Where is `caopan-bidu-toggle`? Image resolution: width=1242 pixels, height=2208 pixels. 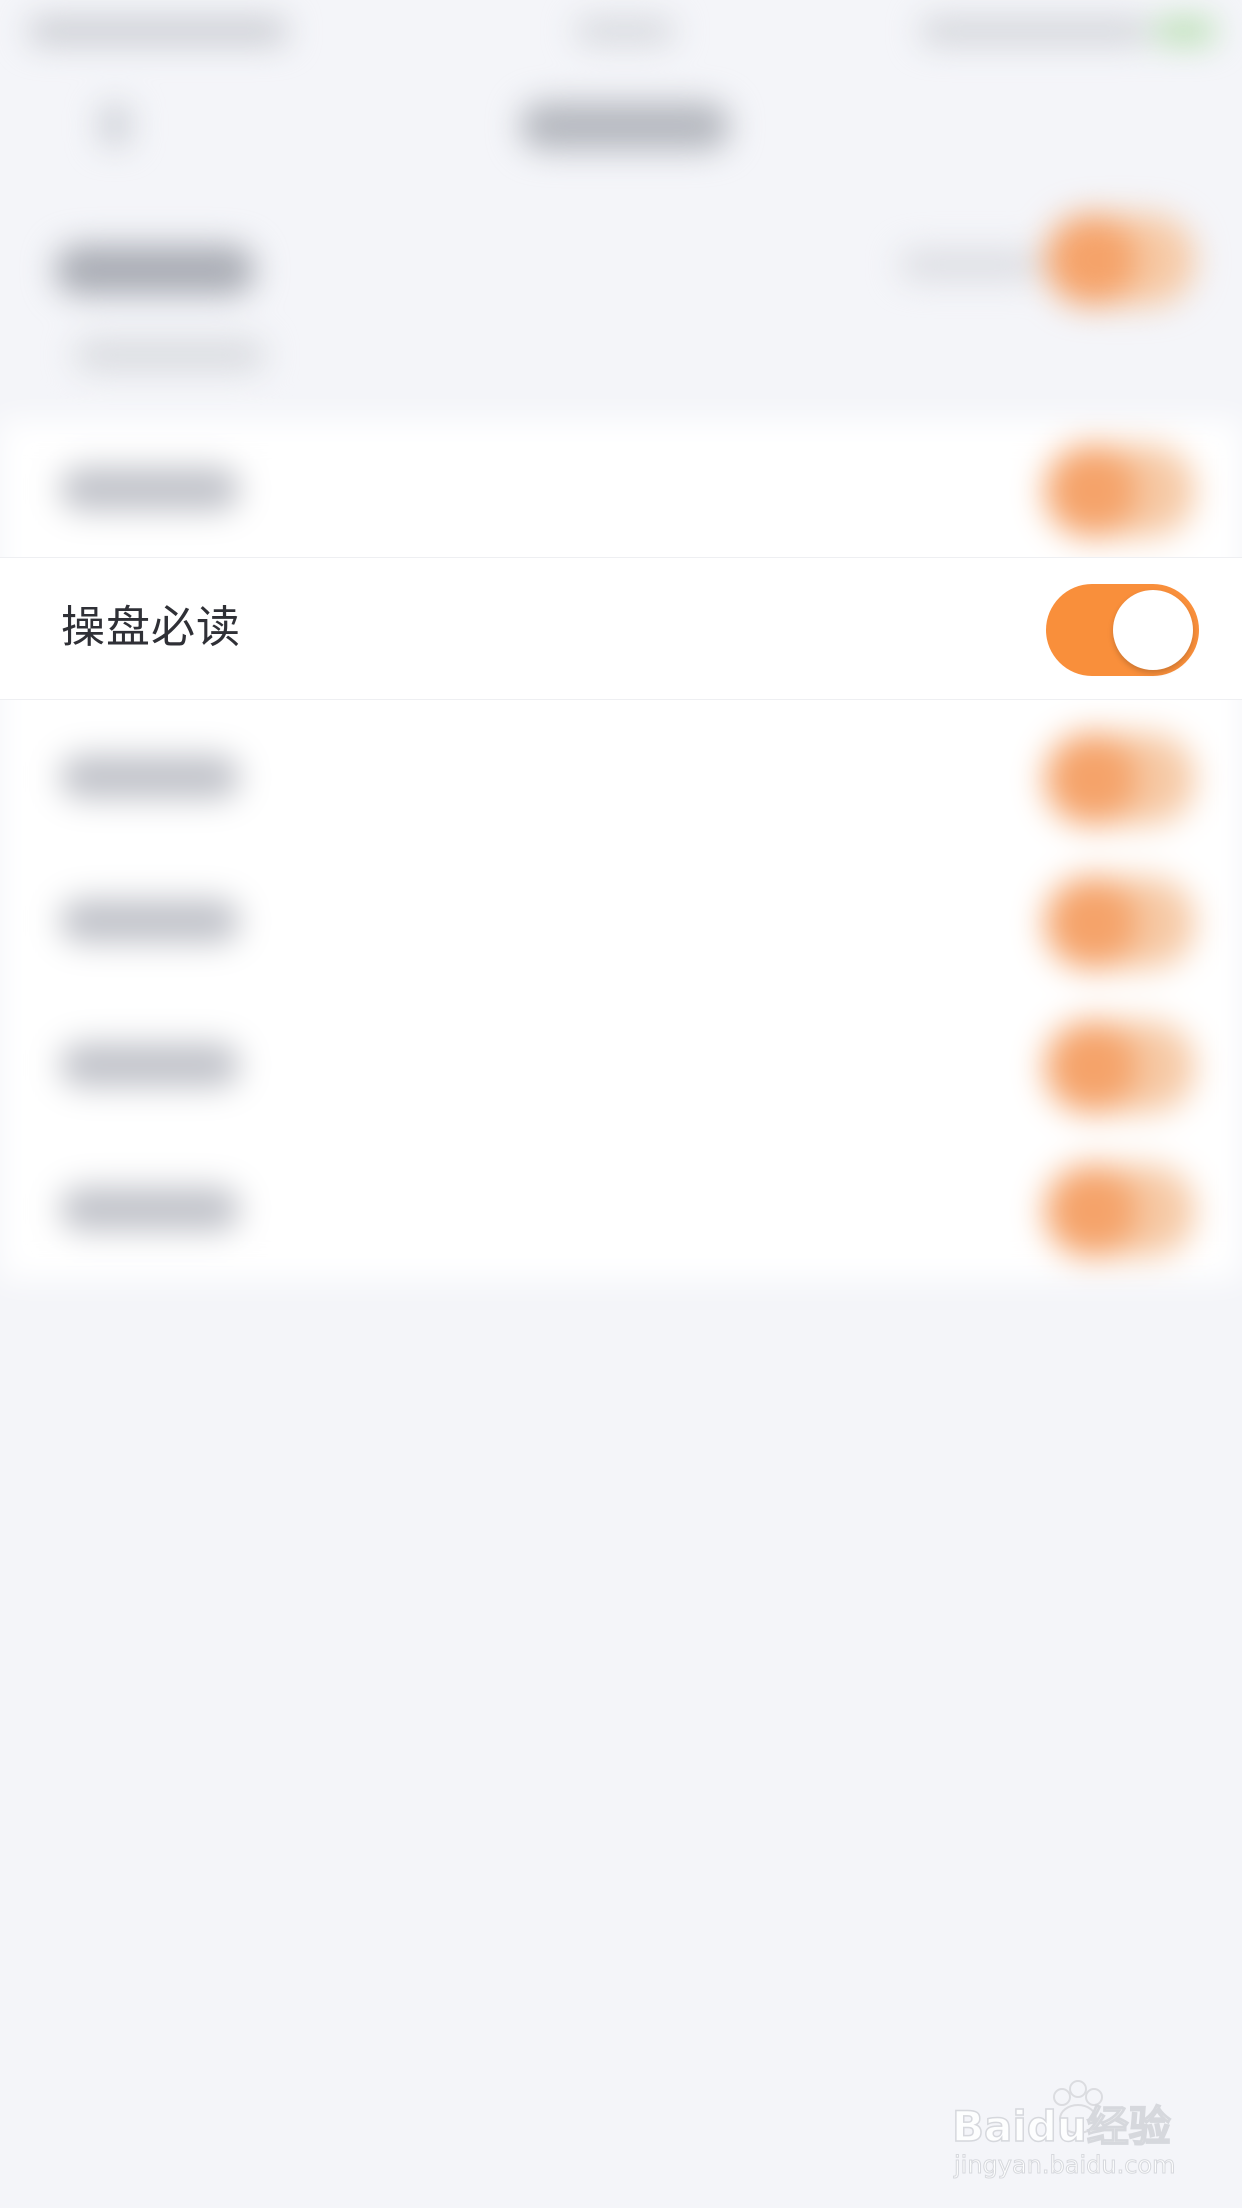
caopan-bidu-toggle is located at coordinates (1122, 630).